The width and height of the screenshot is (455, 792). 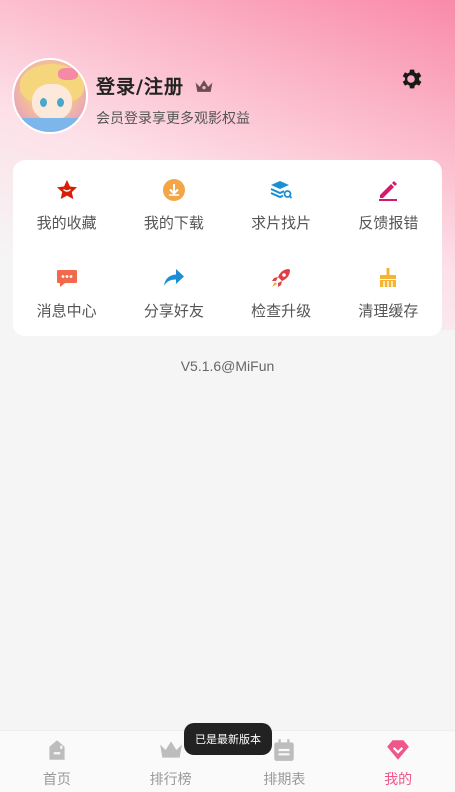 What do you see at coordinates (388, 191) in the screenshot?
I see `pencil-icon` at bounding box center [388, 191].